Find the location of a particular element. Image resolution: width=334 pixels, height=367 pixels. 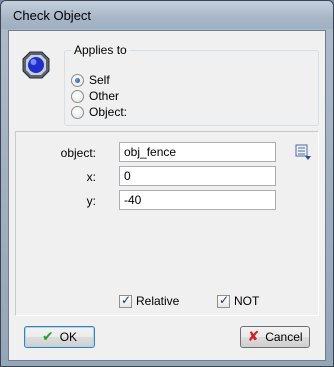

y-label: y: is located at coordinates (91, 201).